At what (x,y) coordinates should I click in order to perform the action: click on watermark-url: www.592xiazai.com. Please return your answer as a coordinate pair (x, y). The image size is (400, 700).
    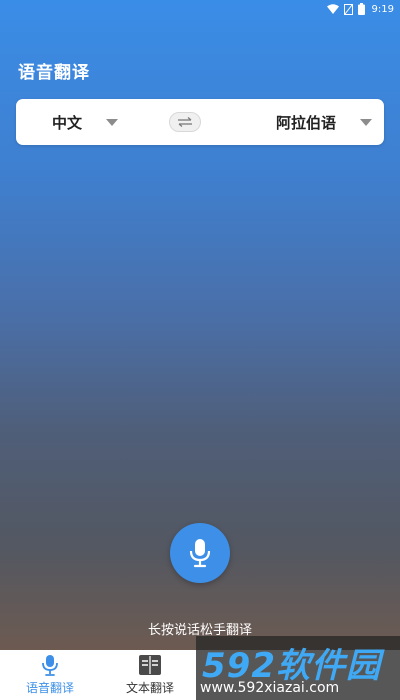
    Looking at the image, I should click on (270, 688).